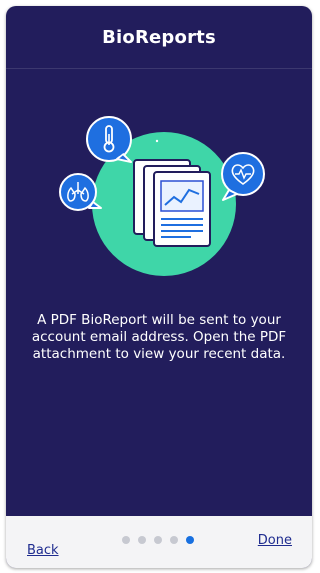 The width and height of the screenshot is (320, 573). I want to click on pagination-dots, so click(158, 540).